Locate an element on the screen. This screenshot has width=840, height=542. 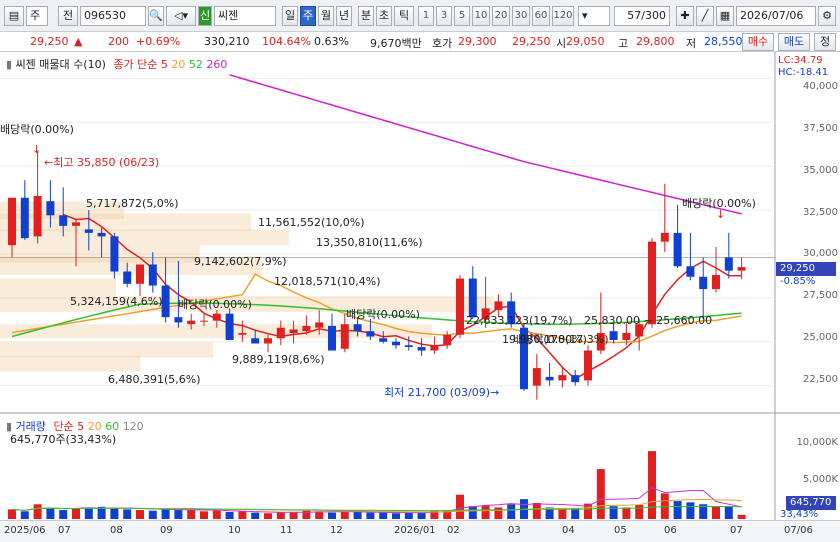
calendar-icon: ▦ is located at coordinates (725, 16).